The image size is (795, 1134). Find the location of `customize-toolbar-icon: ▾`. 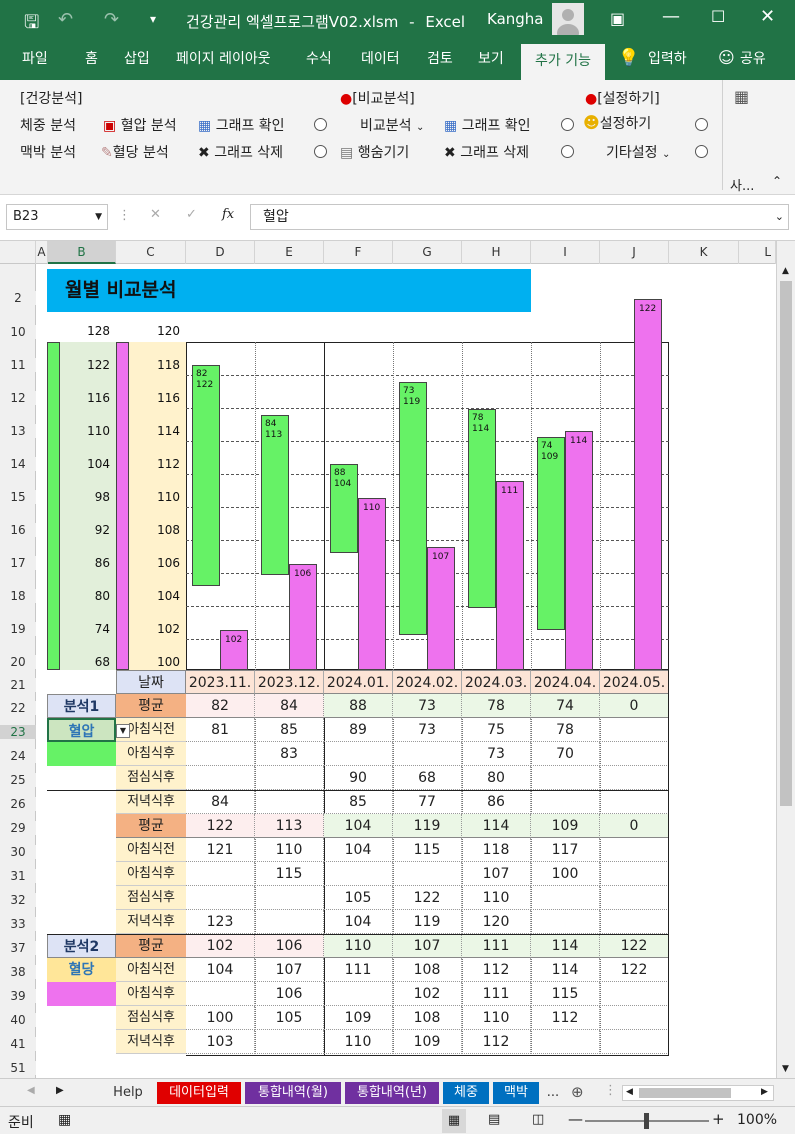

customize-toolbar-icon: ▾ is located at coordinates (153, 19).